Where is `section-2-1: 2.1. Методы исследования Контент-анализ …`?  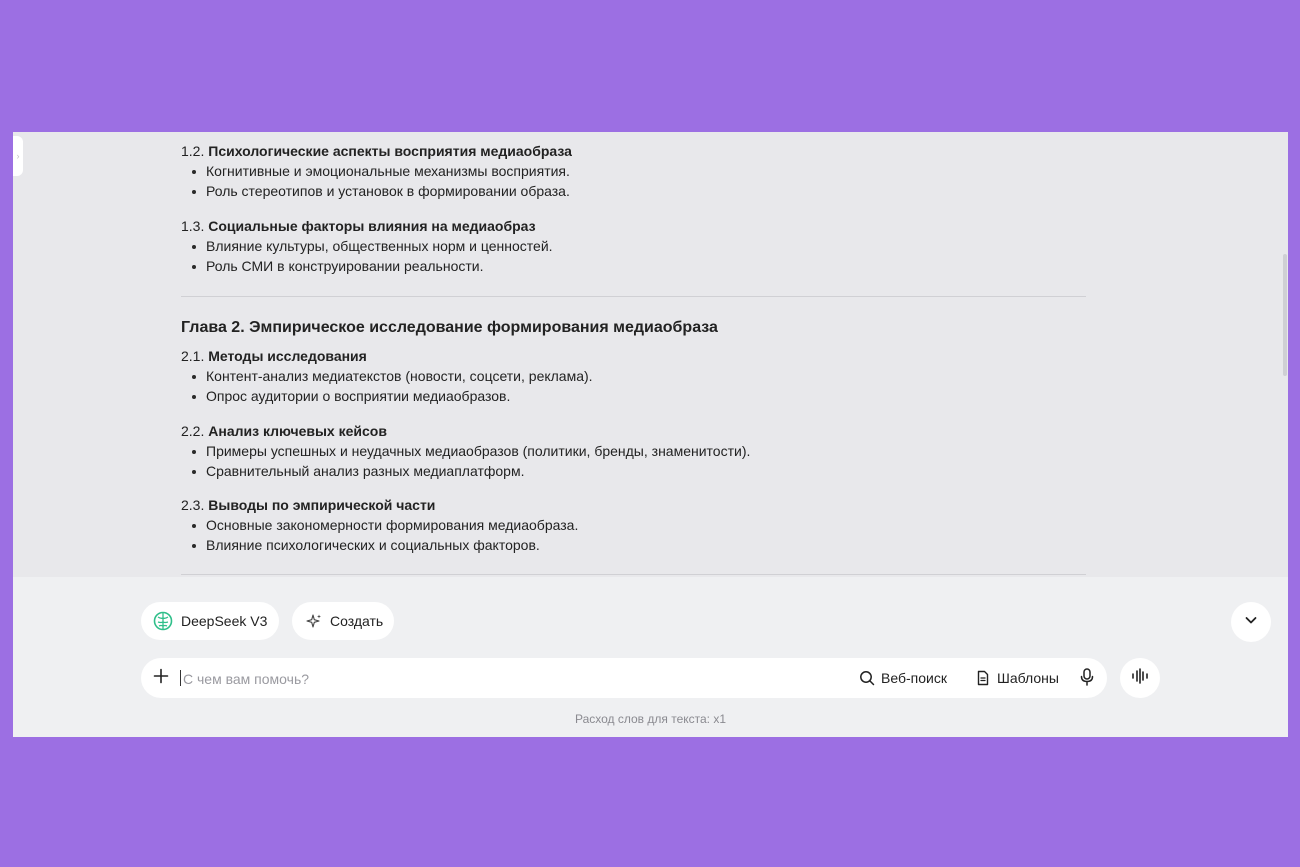 section-2-1: 2.1. Методы исследования Контент-анализ … is located at coordinates (633, 376).